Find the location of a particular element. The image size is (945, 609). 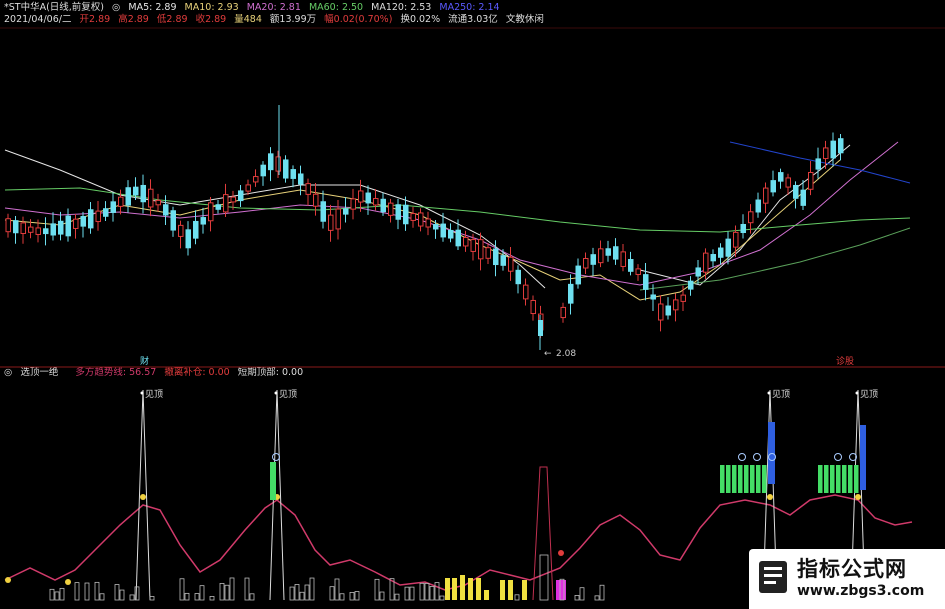

signal-dot is located at coordinates (68, 582).